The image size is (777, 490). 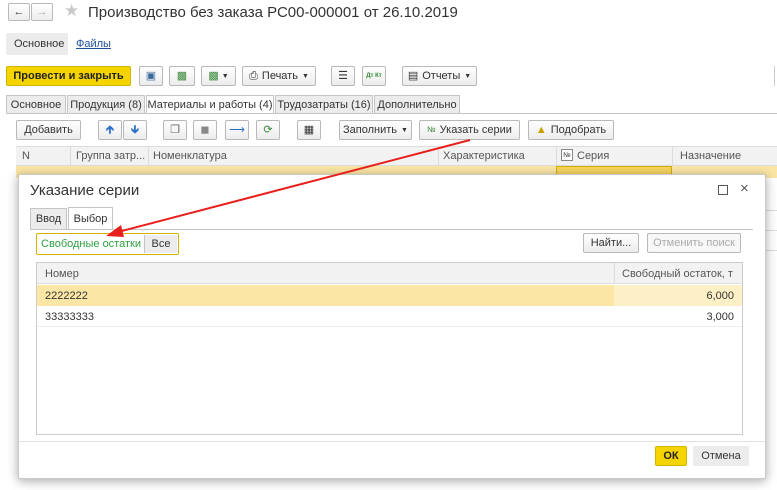 I want to click on annotation-arrow-head, so click(x=115, y=231).